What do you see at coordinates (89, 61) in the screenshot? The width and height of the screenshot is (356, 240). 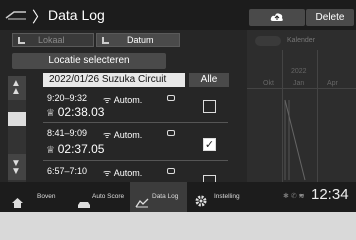 I see `locatie-button: Locatie selecteren` at bounding box center [89, 61].